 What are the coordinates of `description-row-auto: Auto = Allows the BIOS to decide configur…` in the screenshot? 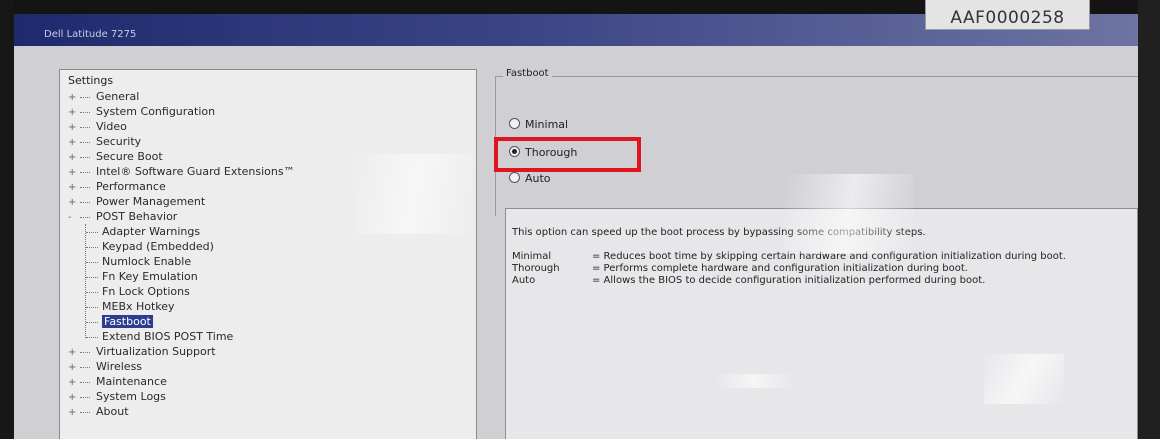 It's located at (749, 280).